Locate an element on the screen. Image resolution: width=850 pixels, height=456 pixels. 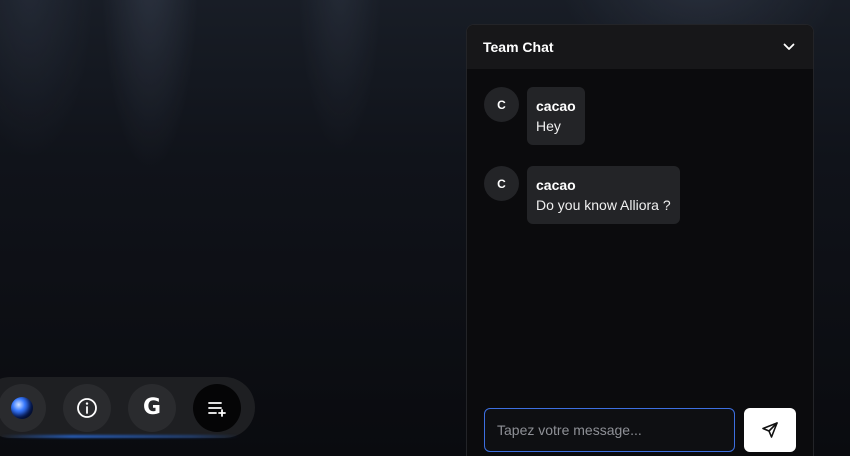
info-icon is located at coordinates (87, 407).